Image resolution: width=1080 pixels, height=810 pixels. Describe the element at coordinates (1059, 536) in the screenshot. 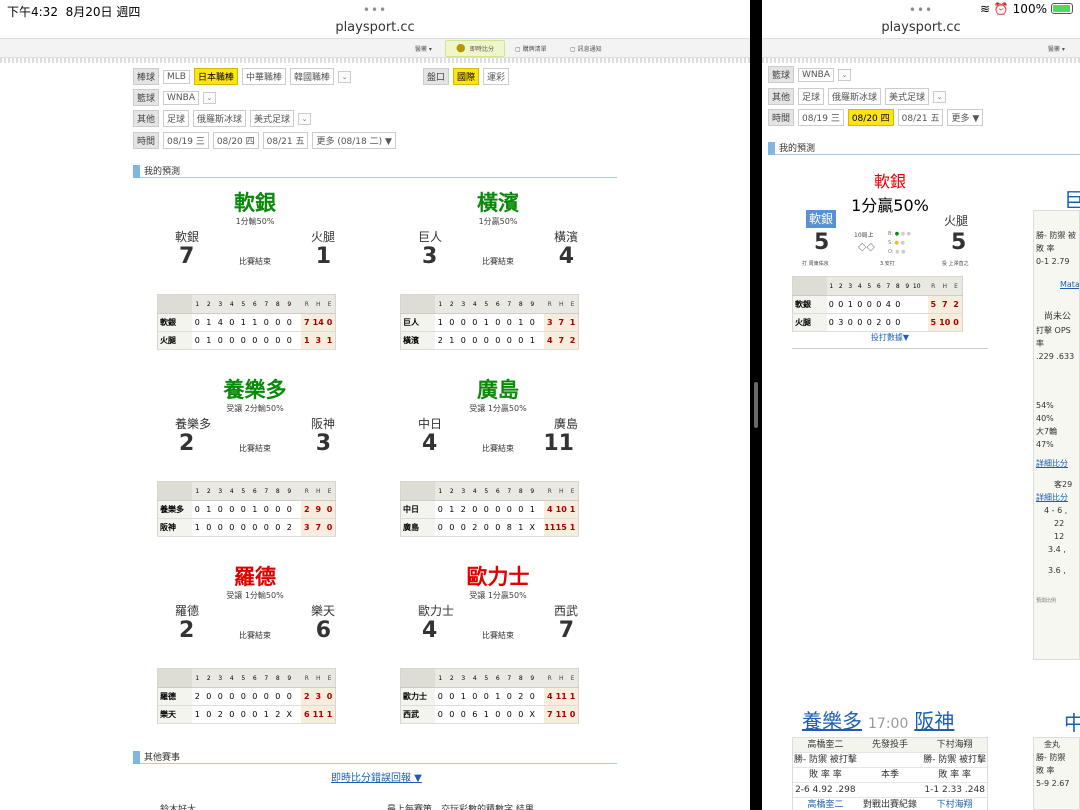

I see `panel-row: 12` at that location.